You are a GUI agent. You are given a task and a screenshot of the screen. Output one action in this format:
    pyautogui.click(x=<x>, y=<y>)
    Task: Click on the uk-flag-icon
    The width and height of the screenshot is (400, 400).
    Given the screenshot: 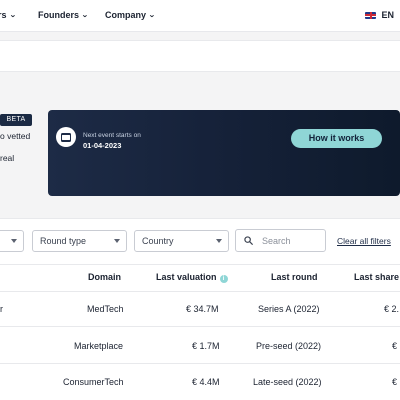 What is the action you would take?
    pyautogui.click(x=371, y=15)
    